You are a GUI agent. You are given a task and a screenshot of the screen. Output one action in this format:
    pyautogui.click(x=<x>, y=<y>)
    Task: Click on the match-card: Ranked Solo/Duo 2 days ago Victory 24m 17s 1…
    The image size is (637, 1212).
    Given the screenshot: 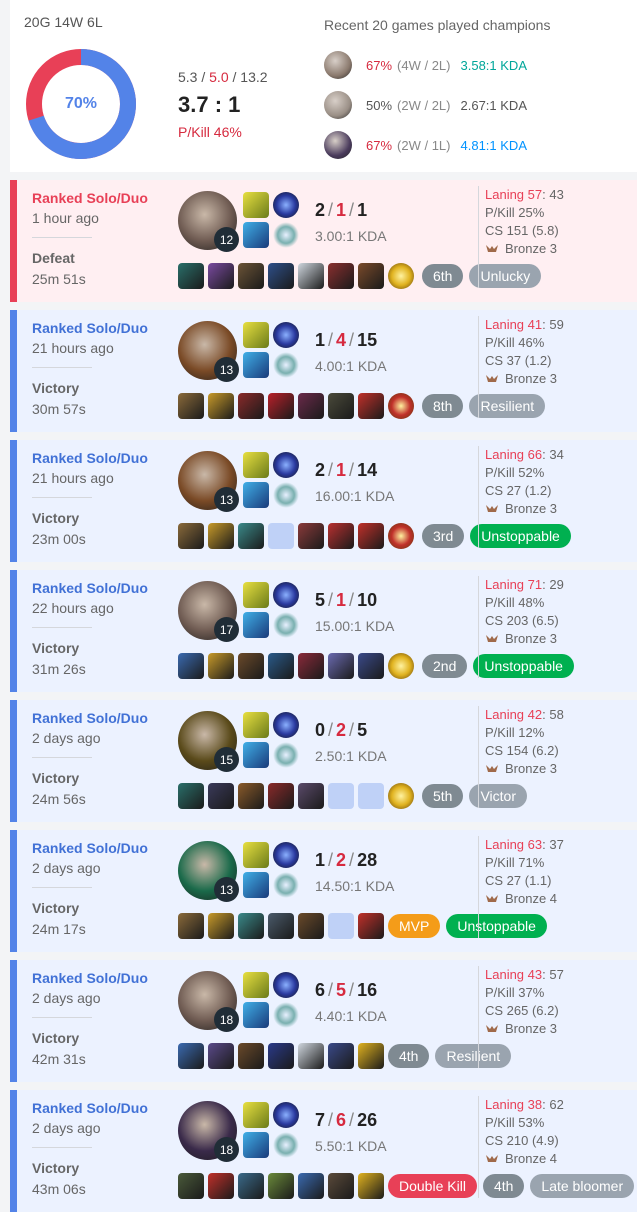 What is the action you would take?
    pyautogui.click(x=323, y=891)
    